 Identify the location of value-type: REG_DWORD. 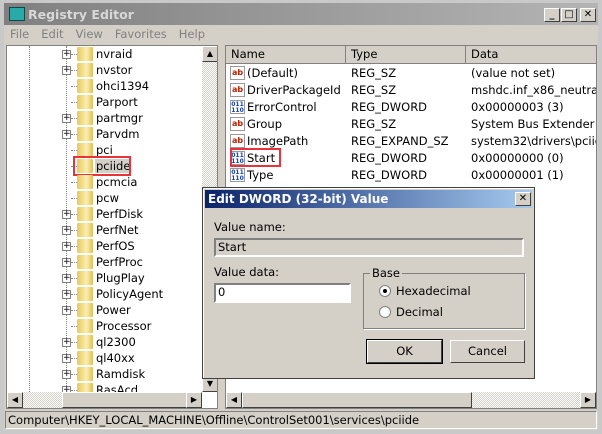
(389, 158).